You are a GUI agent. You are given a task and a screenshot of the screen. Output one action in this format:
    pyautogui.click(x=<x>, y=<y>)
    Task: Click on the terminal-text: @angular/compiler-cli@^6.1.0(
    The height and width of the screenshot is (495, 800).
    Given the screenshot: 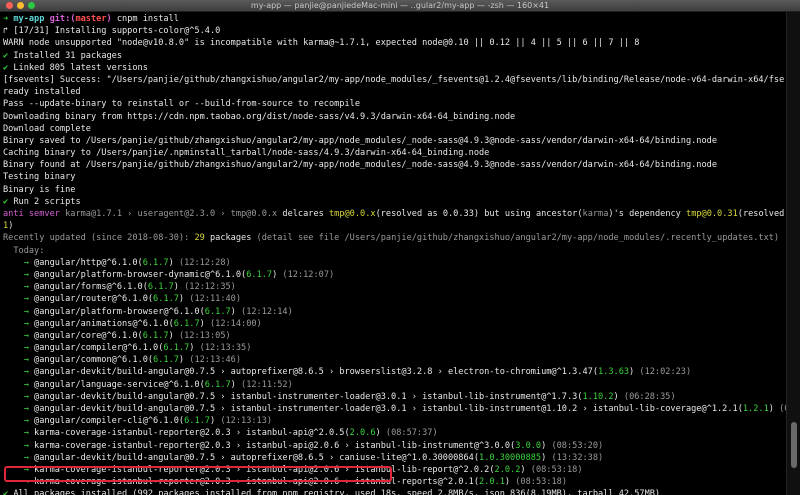 What is the action you would take?
    pyautogui.click(x=109, y=421)
    